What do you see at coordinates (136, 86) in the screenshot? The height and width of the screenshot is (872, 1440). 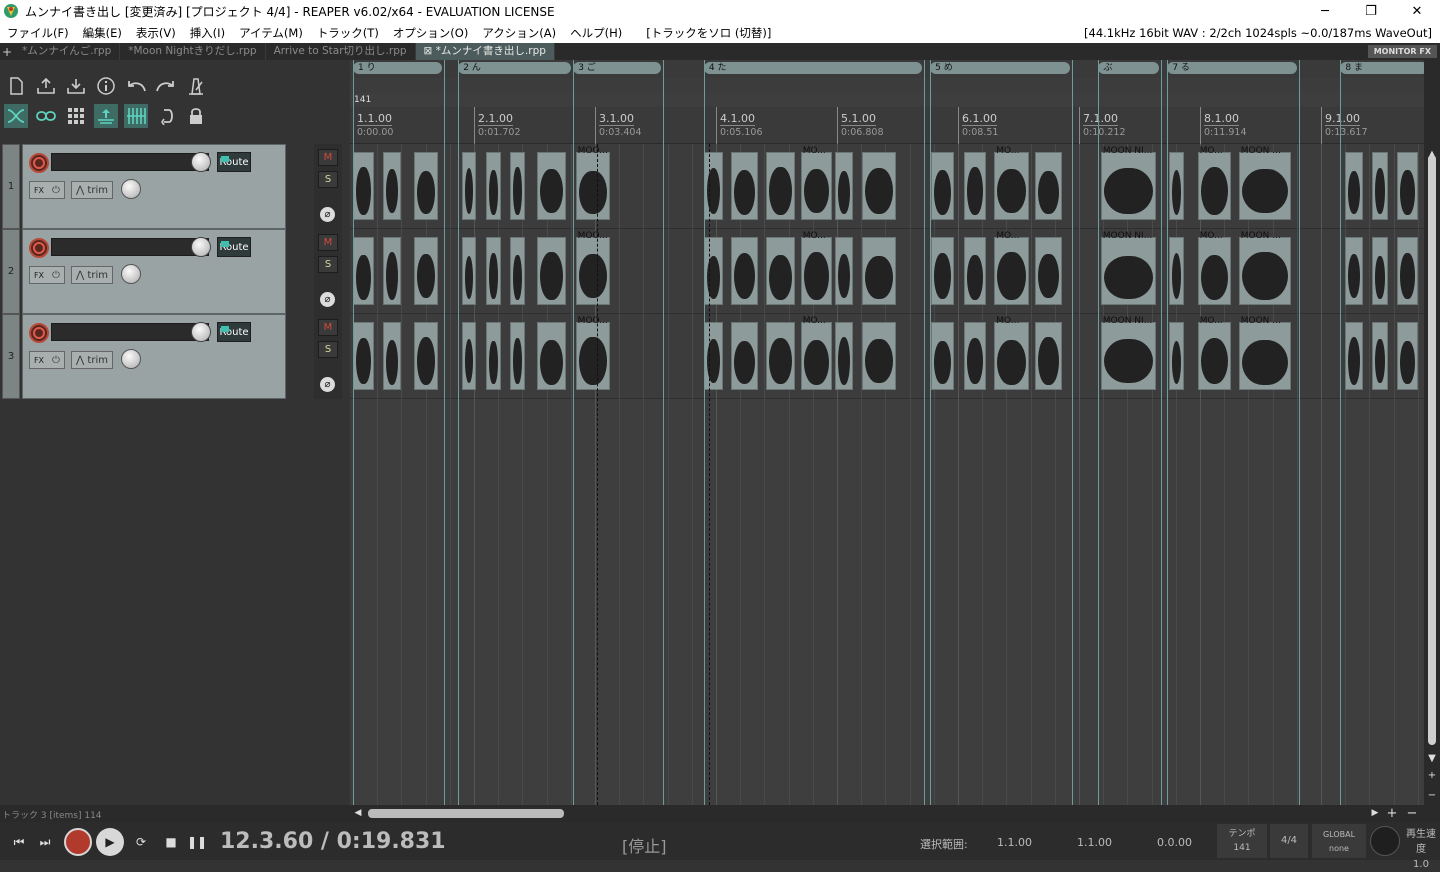 I see `undo-icon` at bounding box center [136, 86].